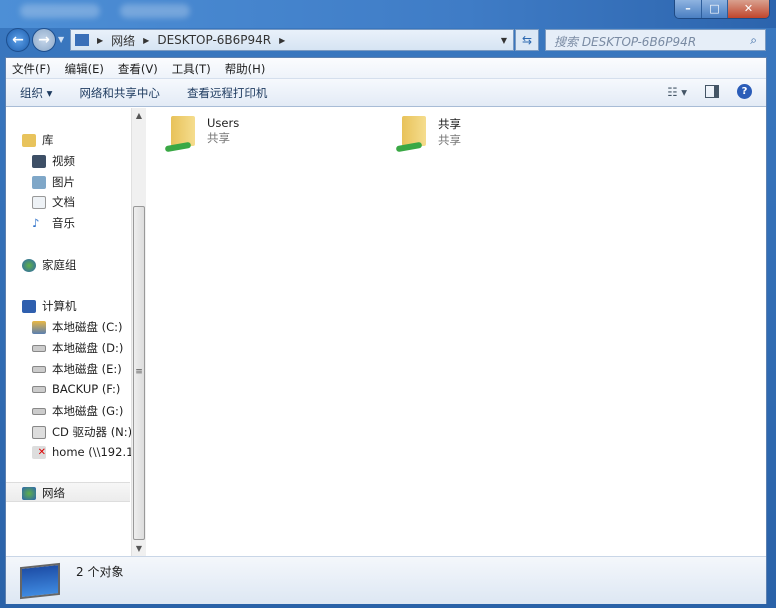 Image resolution: width=776 pixels, height=608 pixels. I want to click on nav-music: ♪ 音乐, so click(53, 223).